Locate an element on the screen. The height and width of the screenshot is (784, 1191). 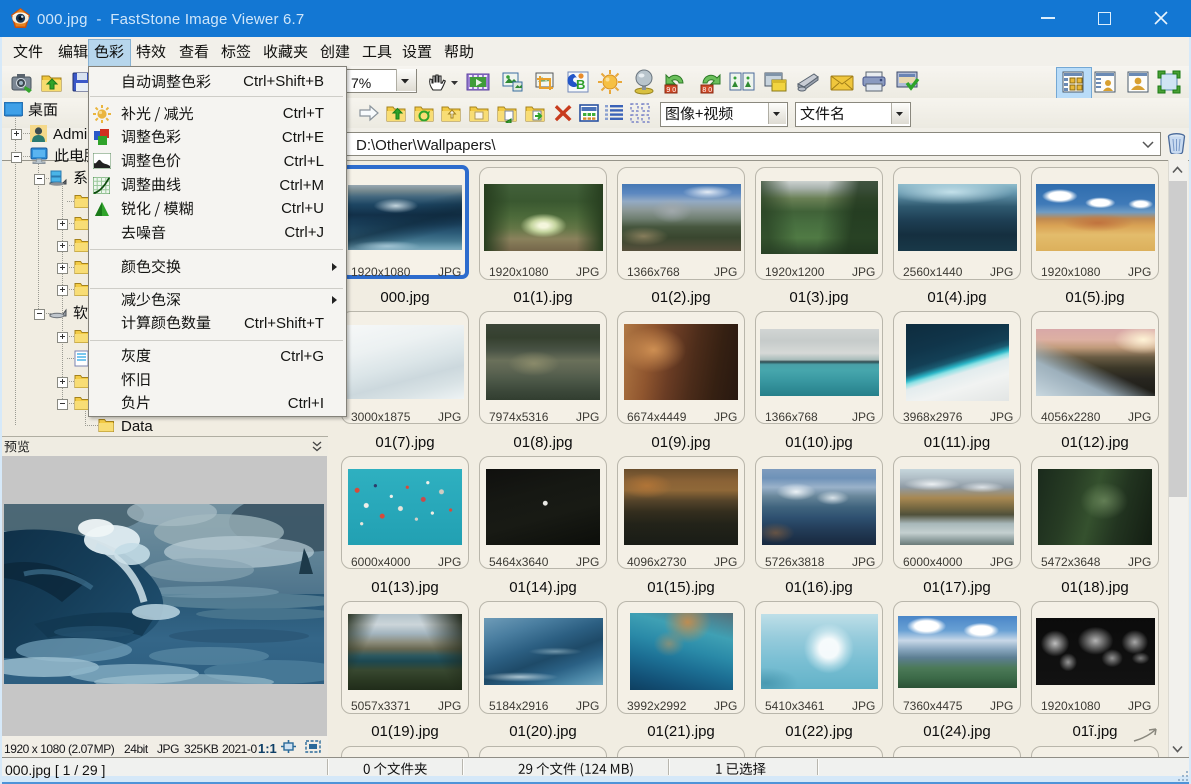
svg-text: B is located at coordinates (580, 84).